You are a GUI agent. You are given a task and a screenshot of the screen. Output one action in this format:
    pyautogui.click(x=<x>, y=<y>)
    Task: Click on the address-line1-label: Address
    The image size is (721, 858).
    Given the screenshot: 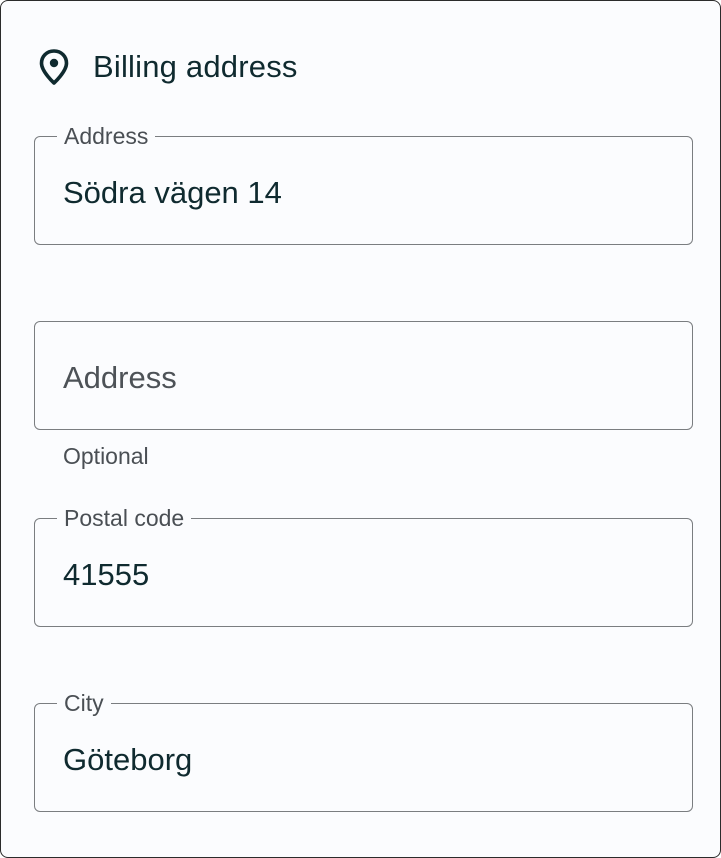 What is the action you would take?
    pyautogui.click(x=106, y=136)
    